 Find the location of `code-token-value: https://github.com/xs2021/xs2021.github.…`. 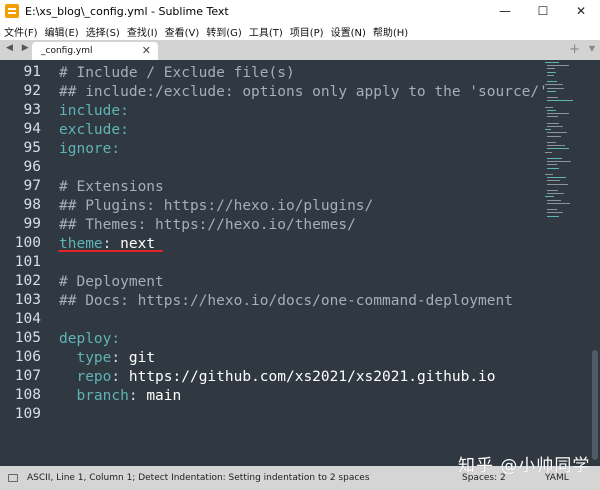

code-token-value: https://github.com/xs2021/xs2021.github.… is located at coordinates (312, 377).